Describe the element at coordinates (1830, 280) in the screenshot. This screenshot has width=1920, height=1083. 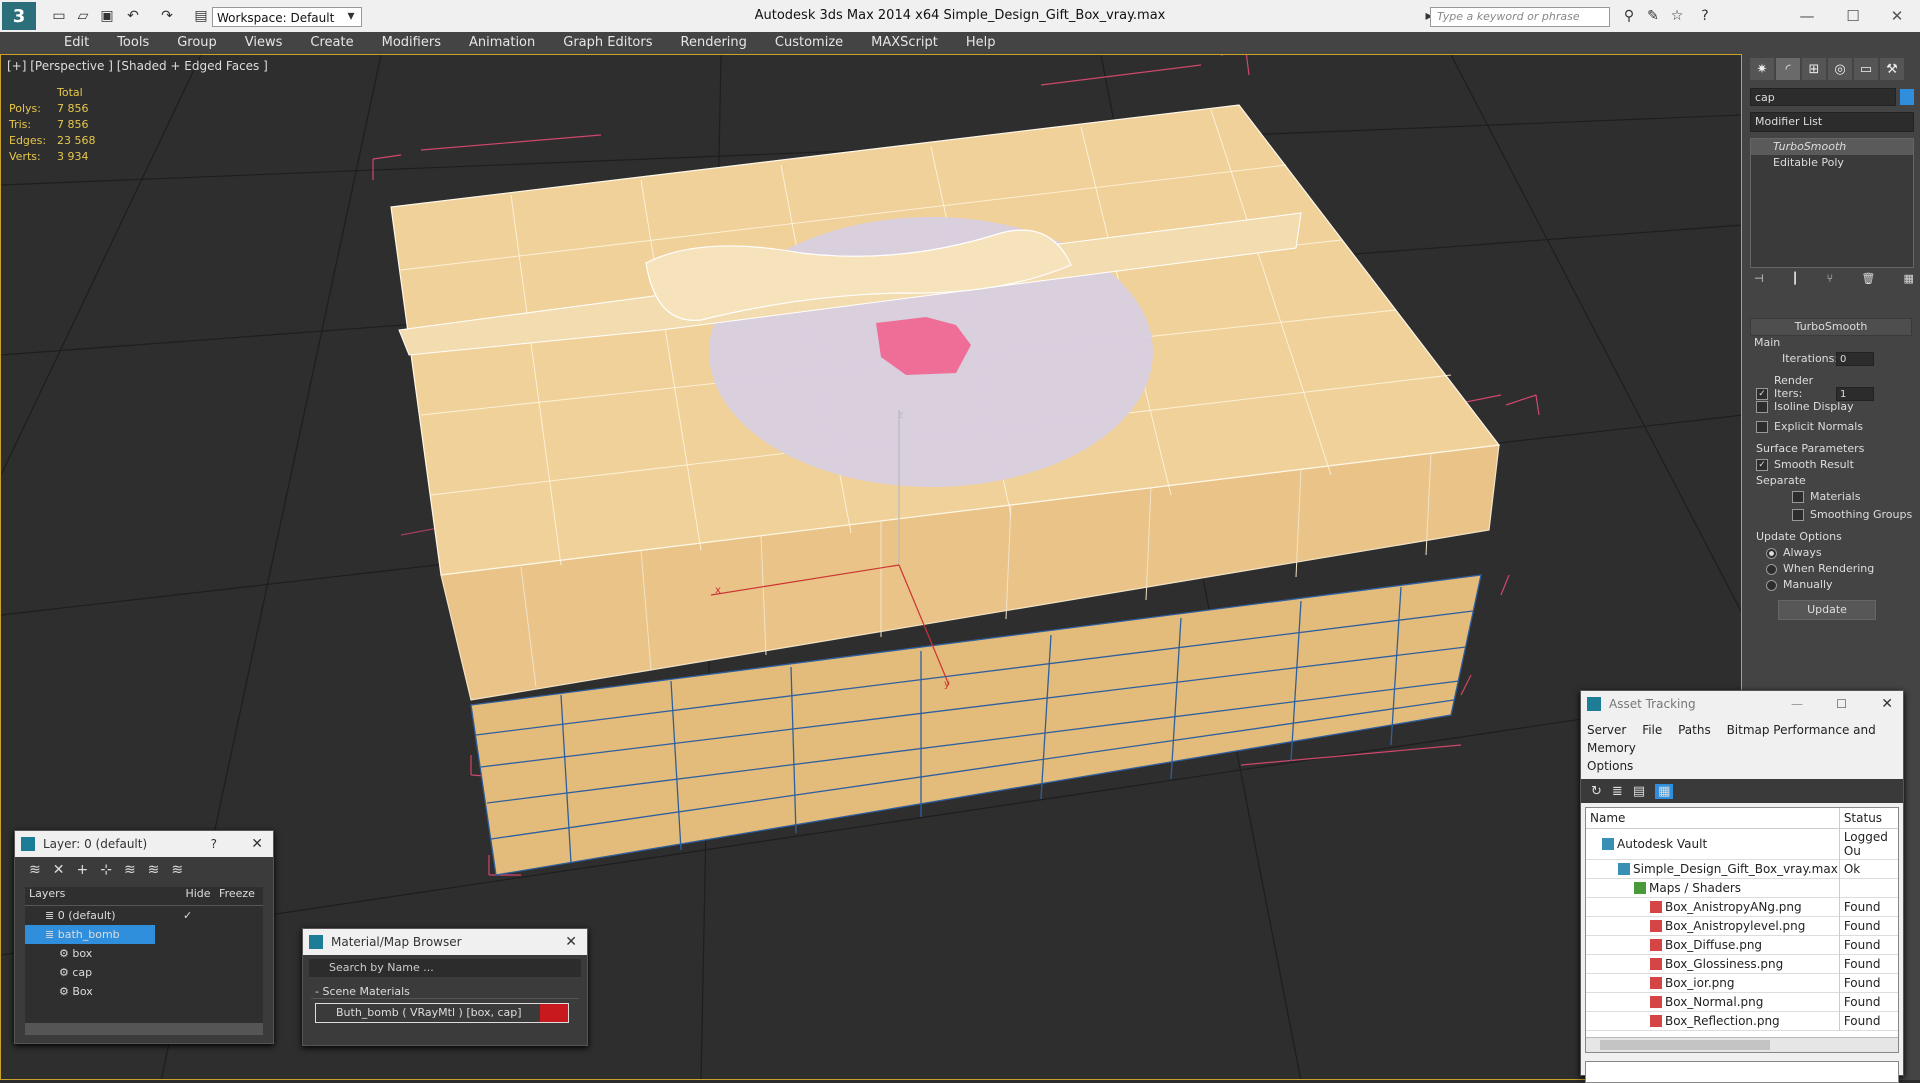
I see `make-unique-icon: ⑂` at that location.